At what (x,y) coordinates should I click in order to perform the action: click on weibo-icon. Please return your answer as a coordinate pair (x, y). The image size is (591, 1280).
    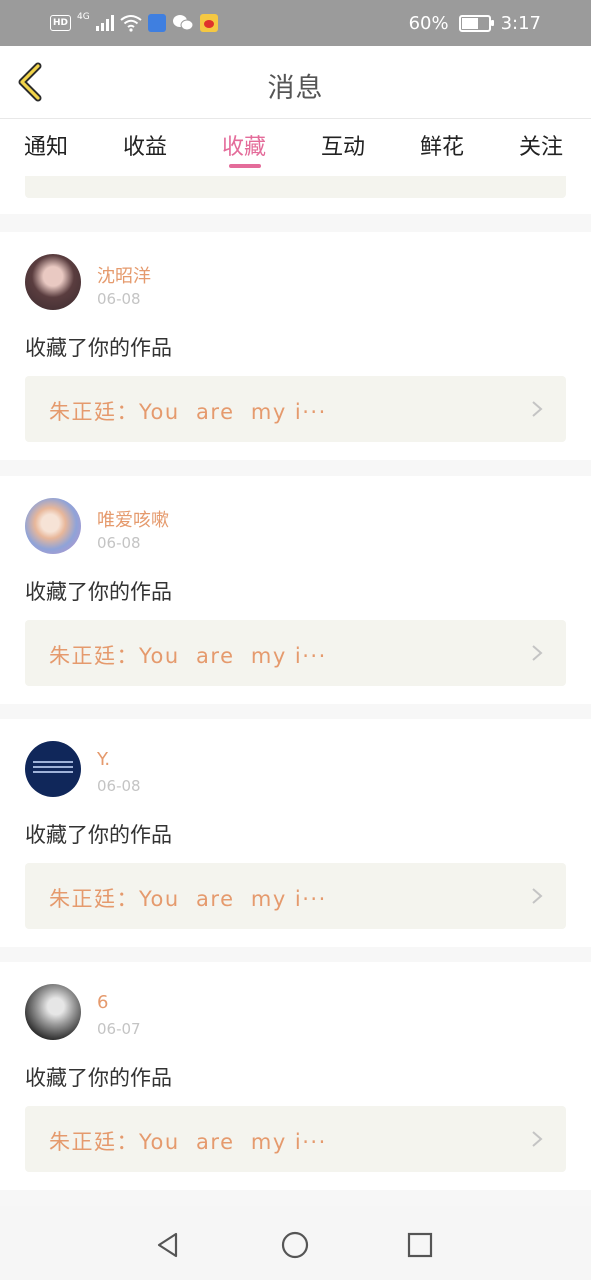
    Looking at the image, I should click on (208, 23).